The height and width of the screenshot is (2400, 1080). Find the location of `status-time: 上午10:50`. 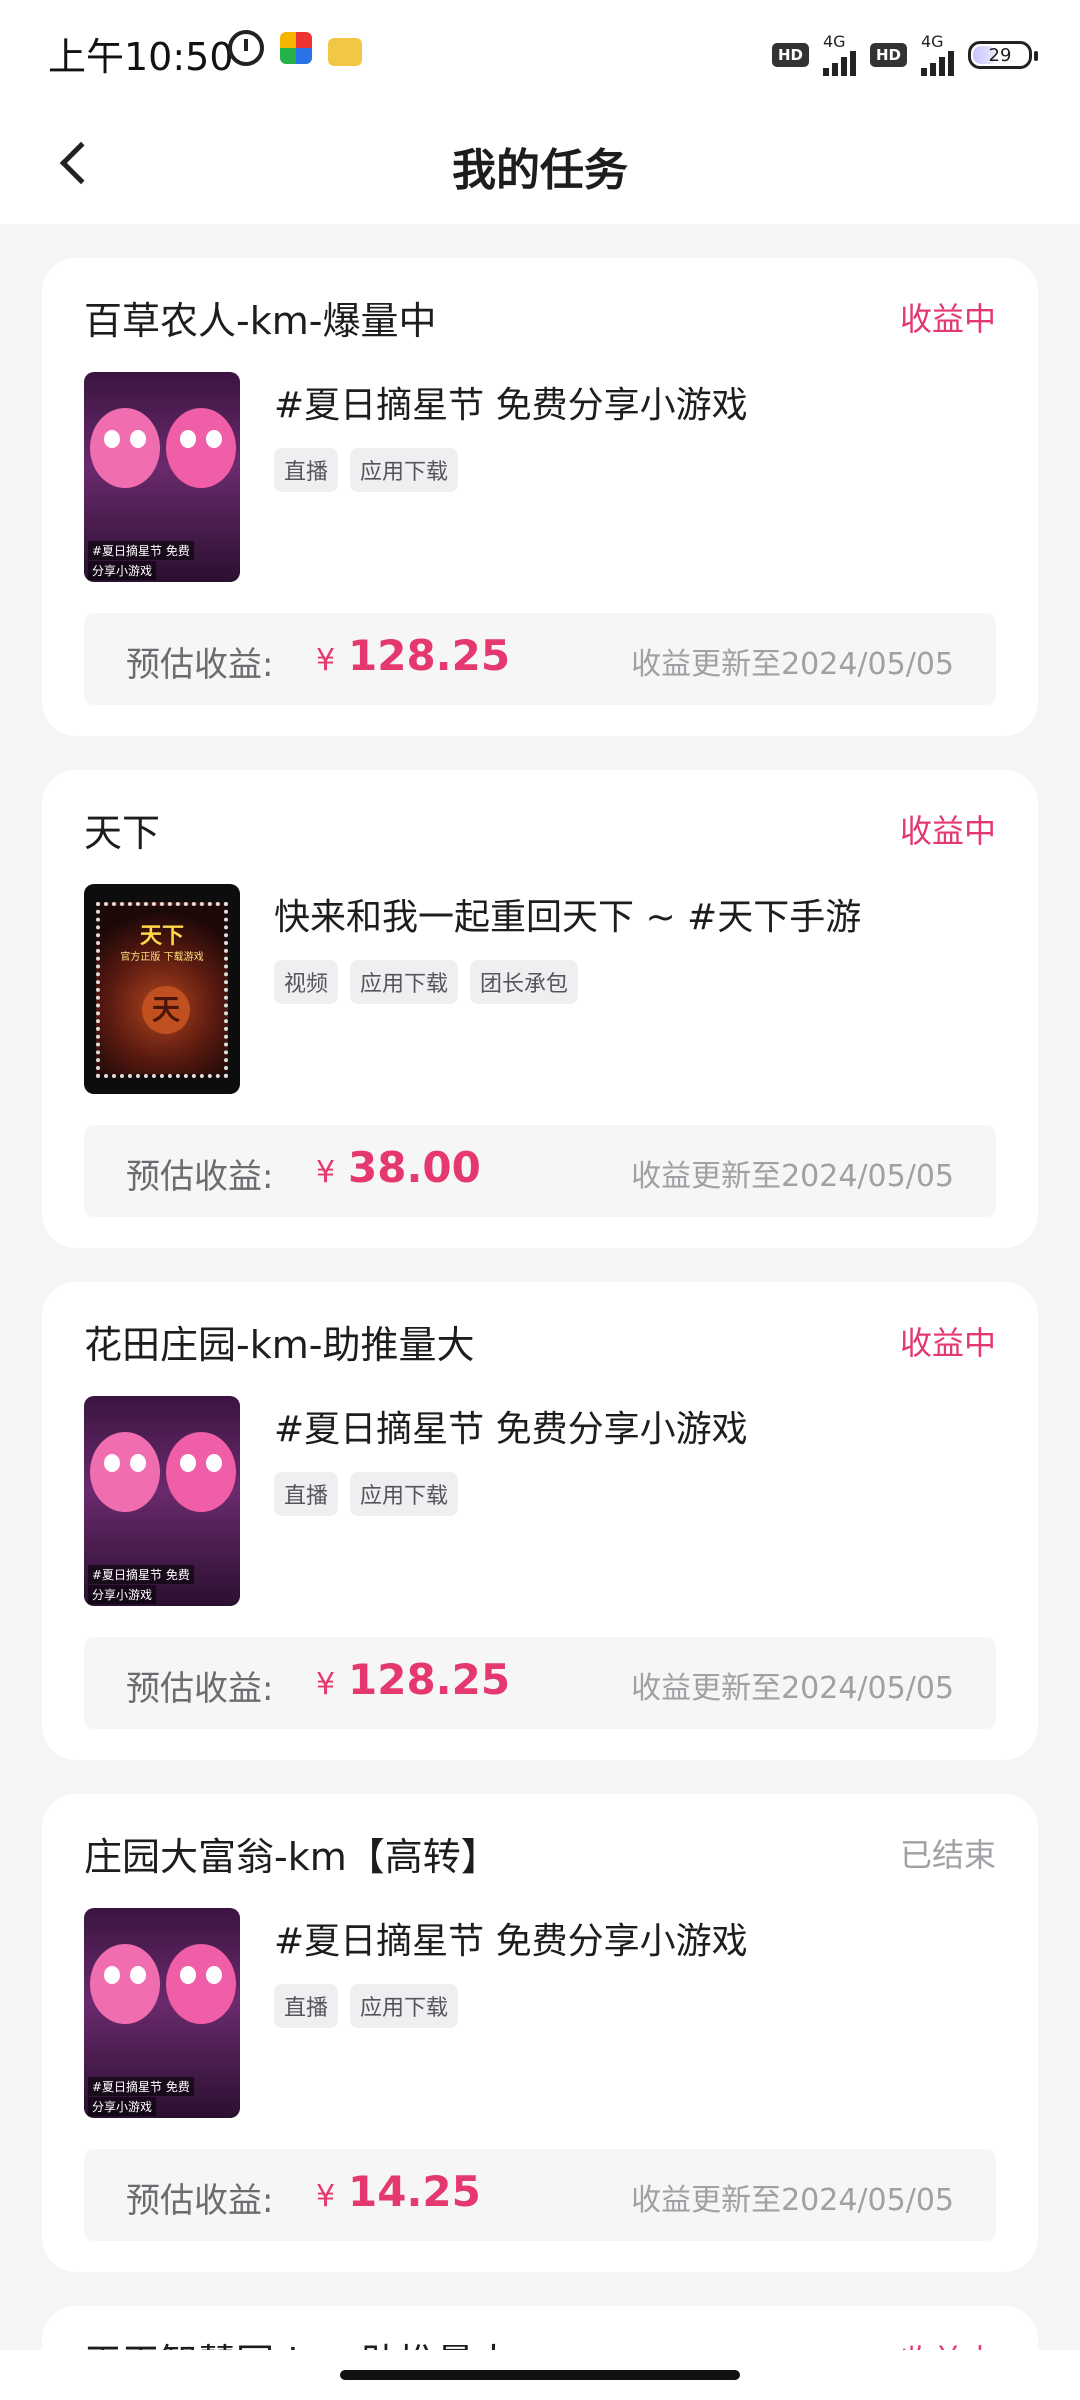

status-time: 上午10:50 is located at coordinates (141, 57).